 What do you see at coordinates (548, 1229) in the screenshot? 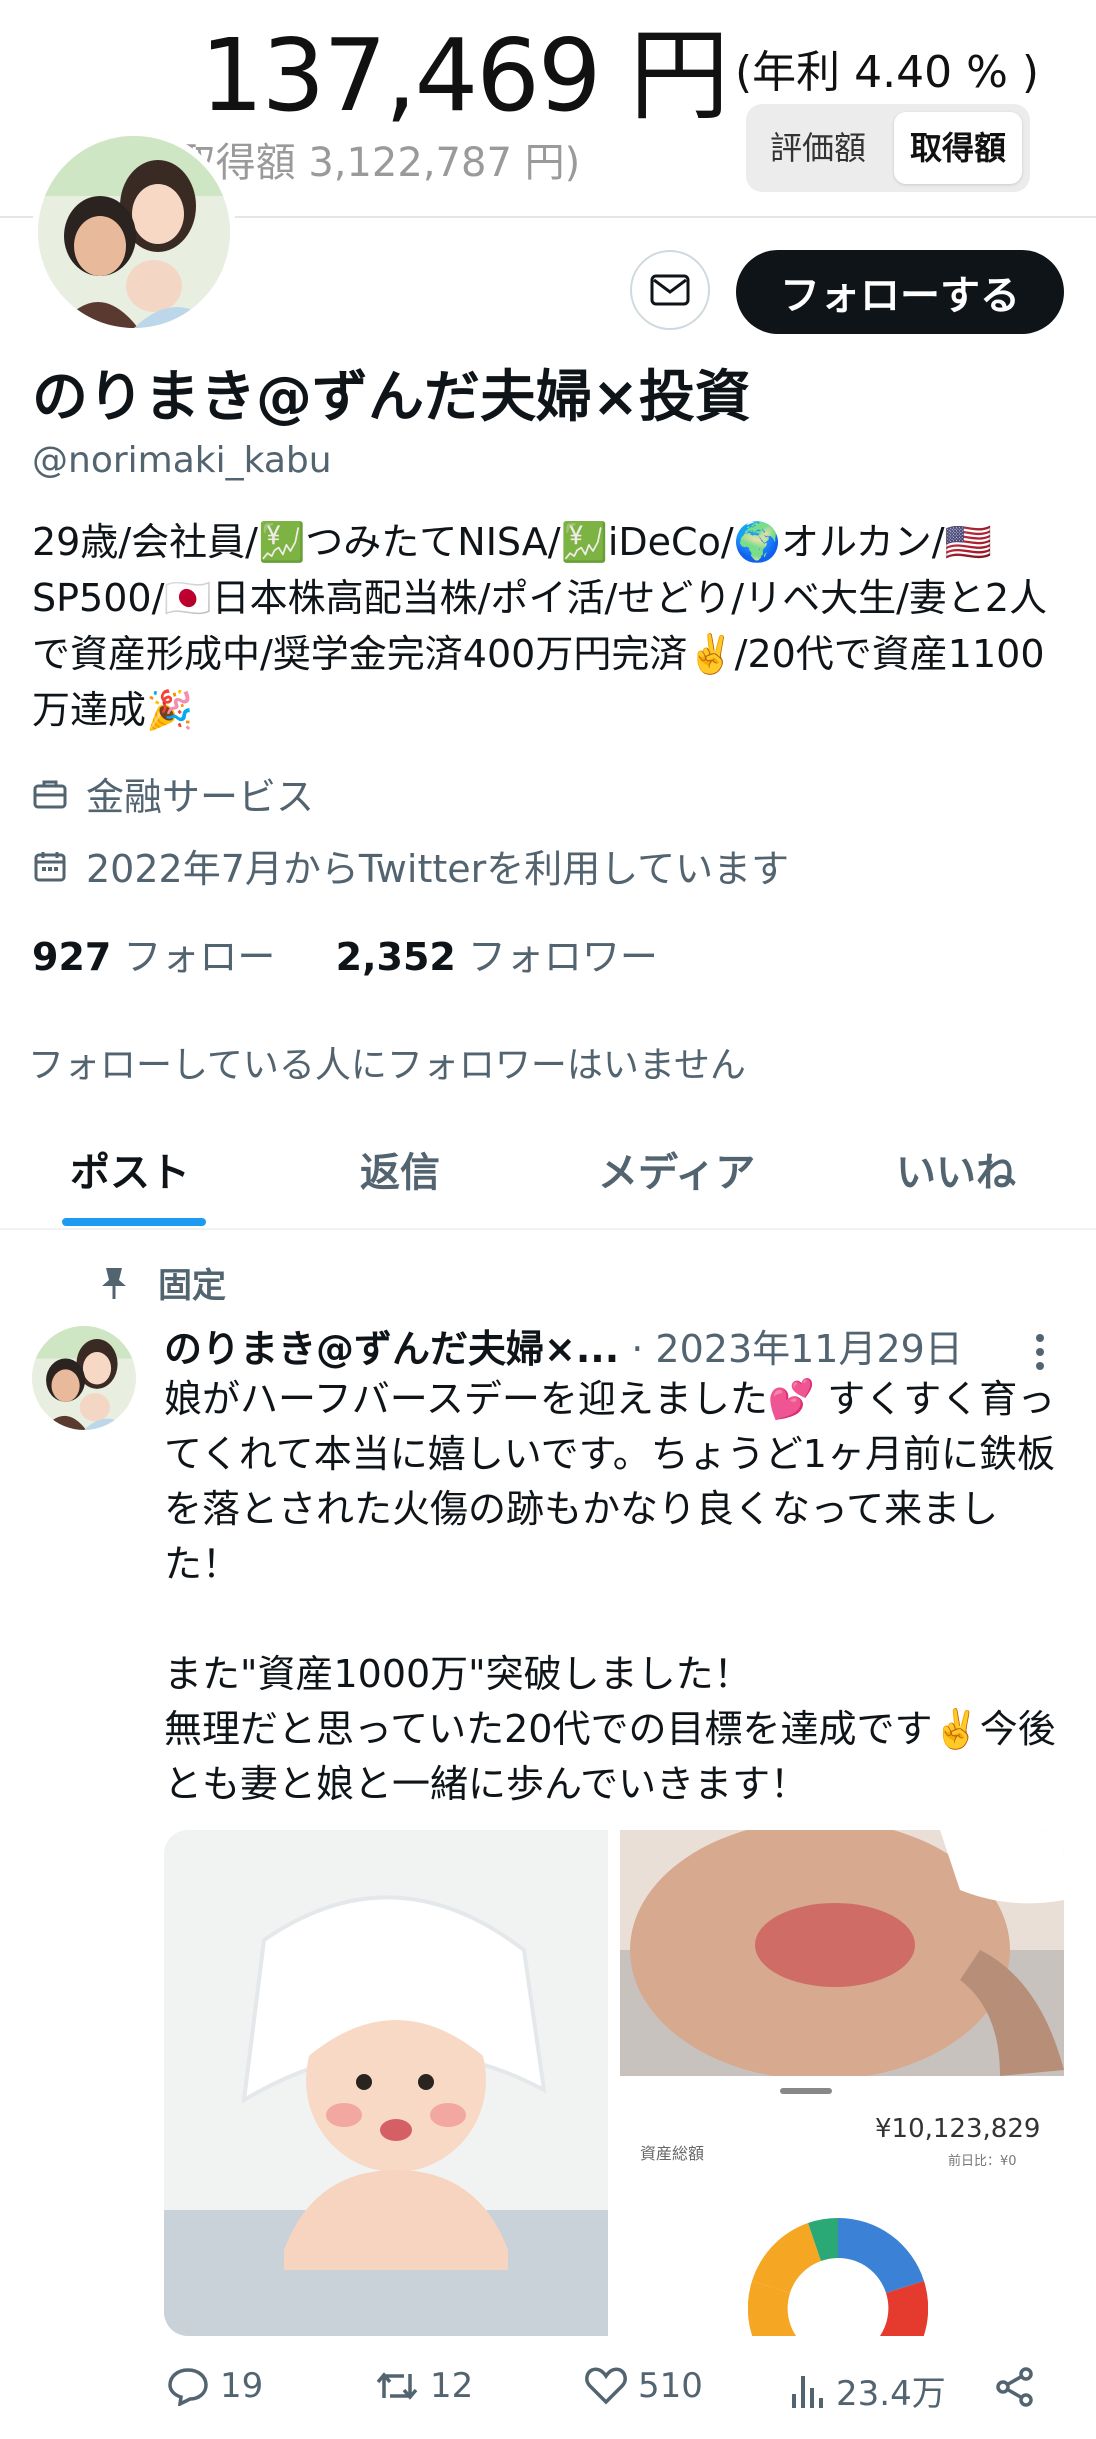
I see `divider` at bounding box center [548, 1229].